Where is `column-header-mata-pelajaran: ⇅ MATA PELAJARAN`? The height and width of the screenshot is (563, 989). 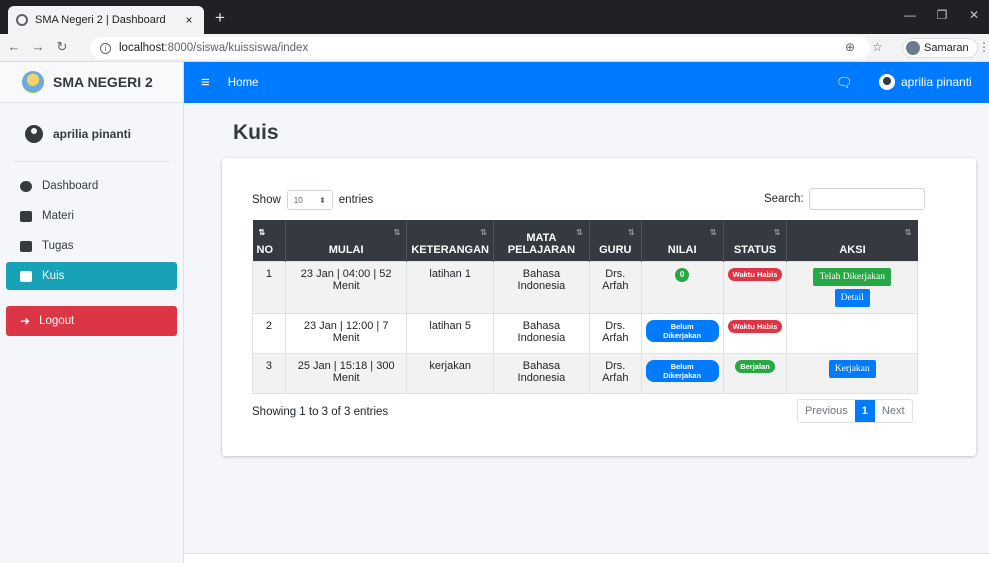
column-header-mata-pelajaran: ⇅ MATA PELAJARAN is located at coordinates (541, 240).